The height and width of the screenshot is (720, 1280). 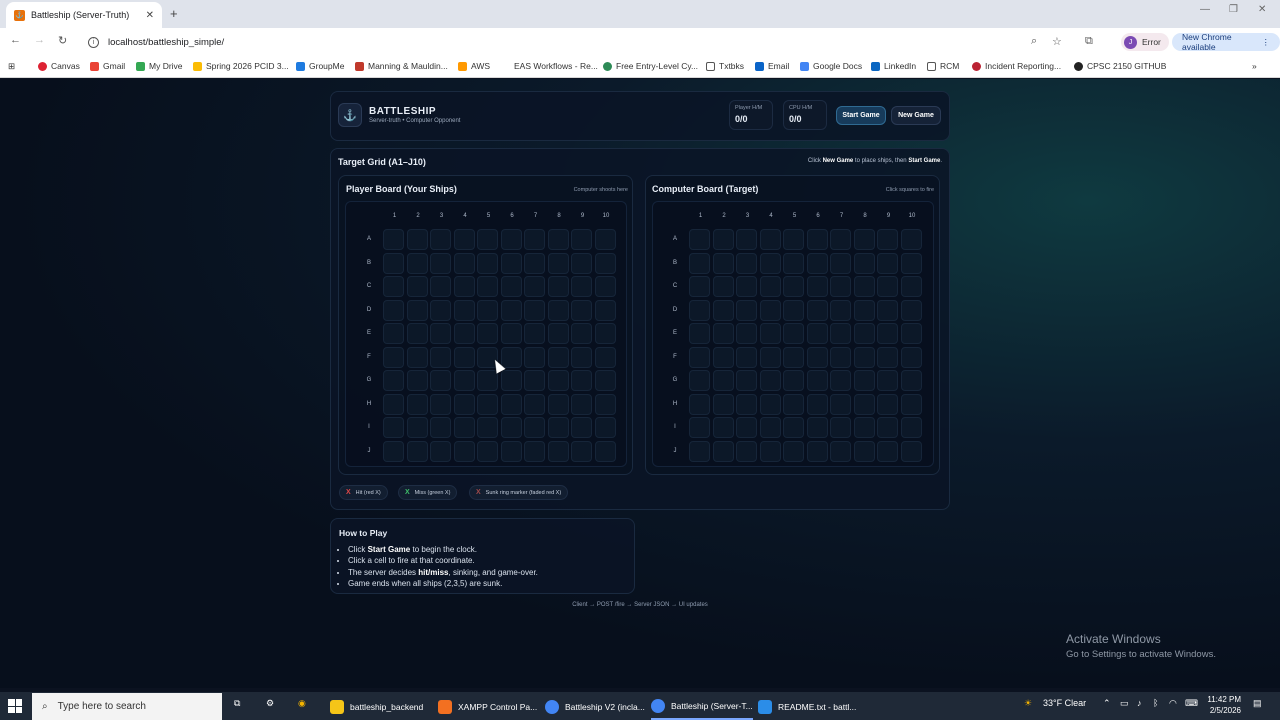 What do you see at coordinates (1233, 9) in the screenshot?
I see `maximize-icon: ❐` at bounding box center [1233, 9].